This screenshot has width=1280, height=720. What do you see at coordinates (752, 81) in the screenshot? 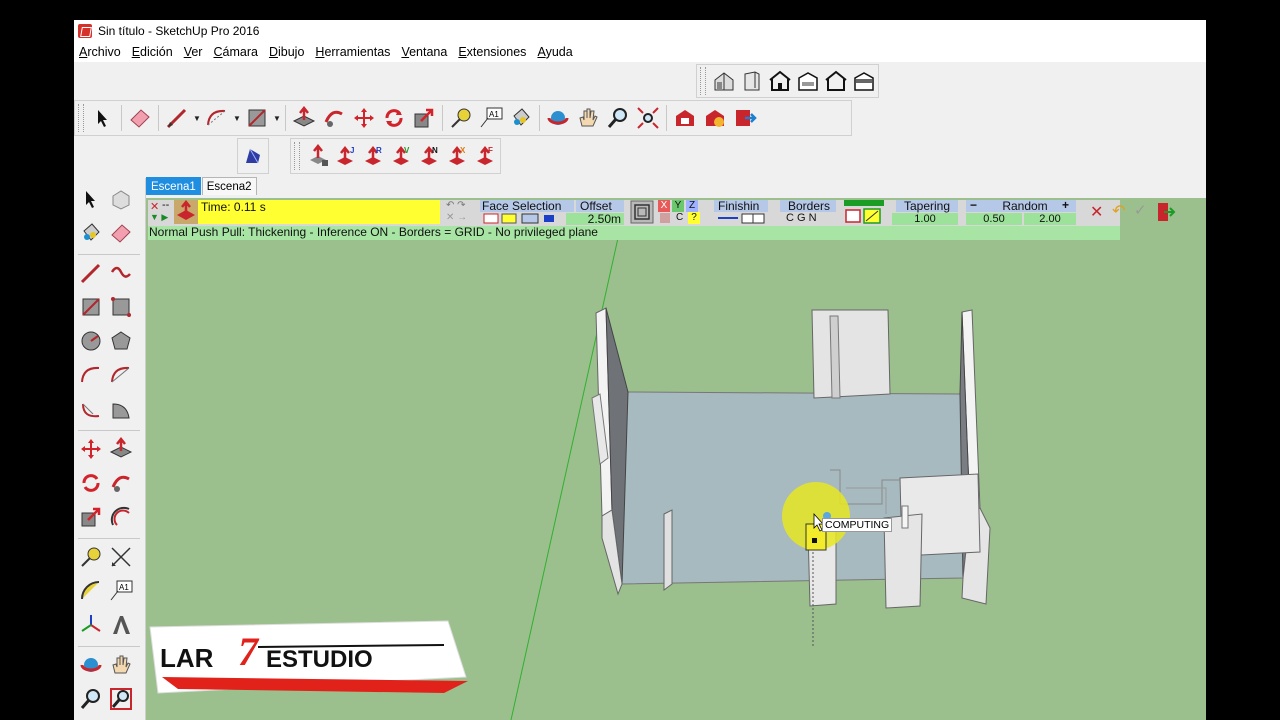
I see `top-view-icon` at bounding box center [752, 81].